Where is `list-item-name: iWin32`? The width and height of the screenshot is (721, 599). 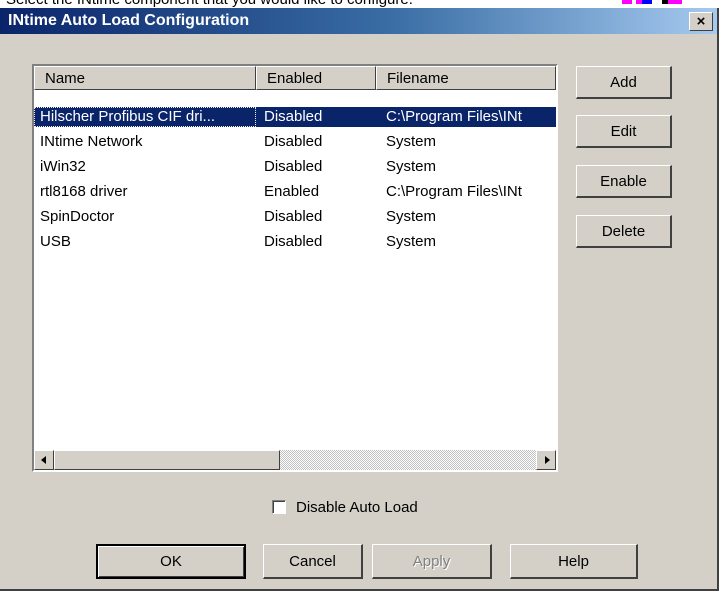 list-item-name: iWin32 is located at coordinates (63, 166).